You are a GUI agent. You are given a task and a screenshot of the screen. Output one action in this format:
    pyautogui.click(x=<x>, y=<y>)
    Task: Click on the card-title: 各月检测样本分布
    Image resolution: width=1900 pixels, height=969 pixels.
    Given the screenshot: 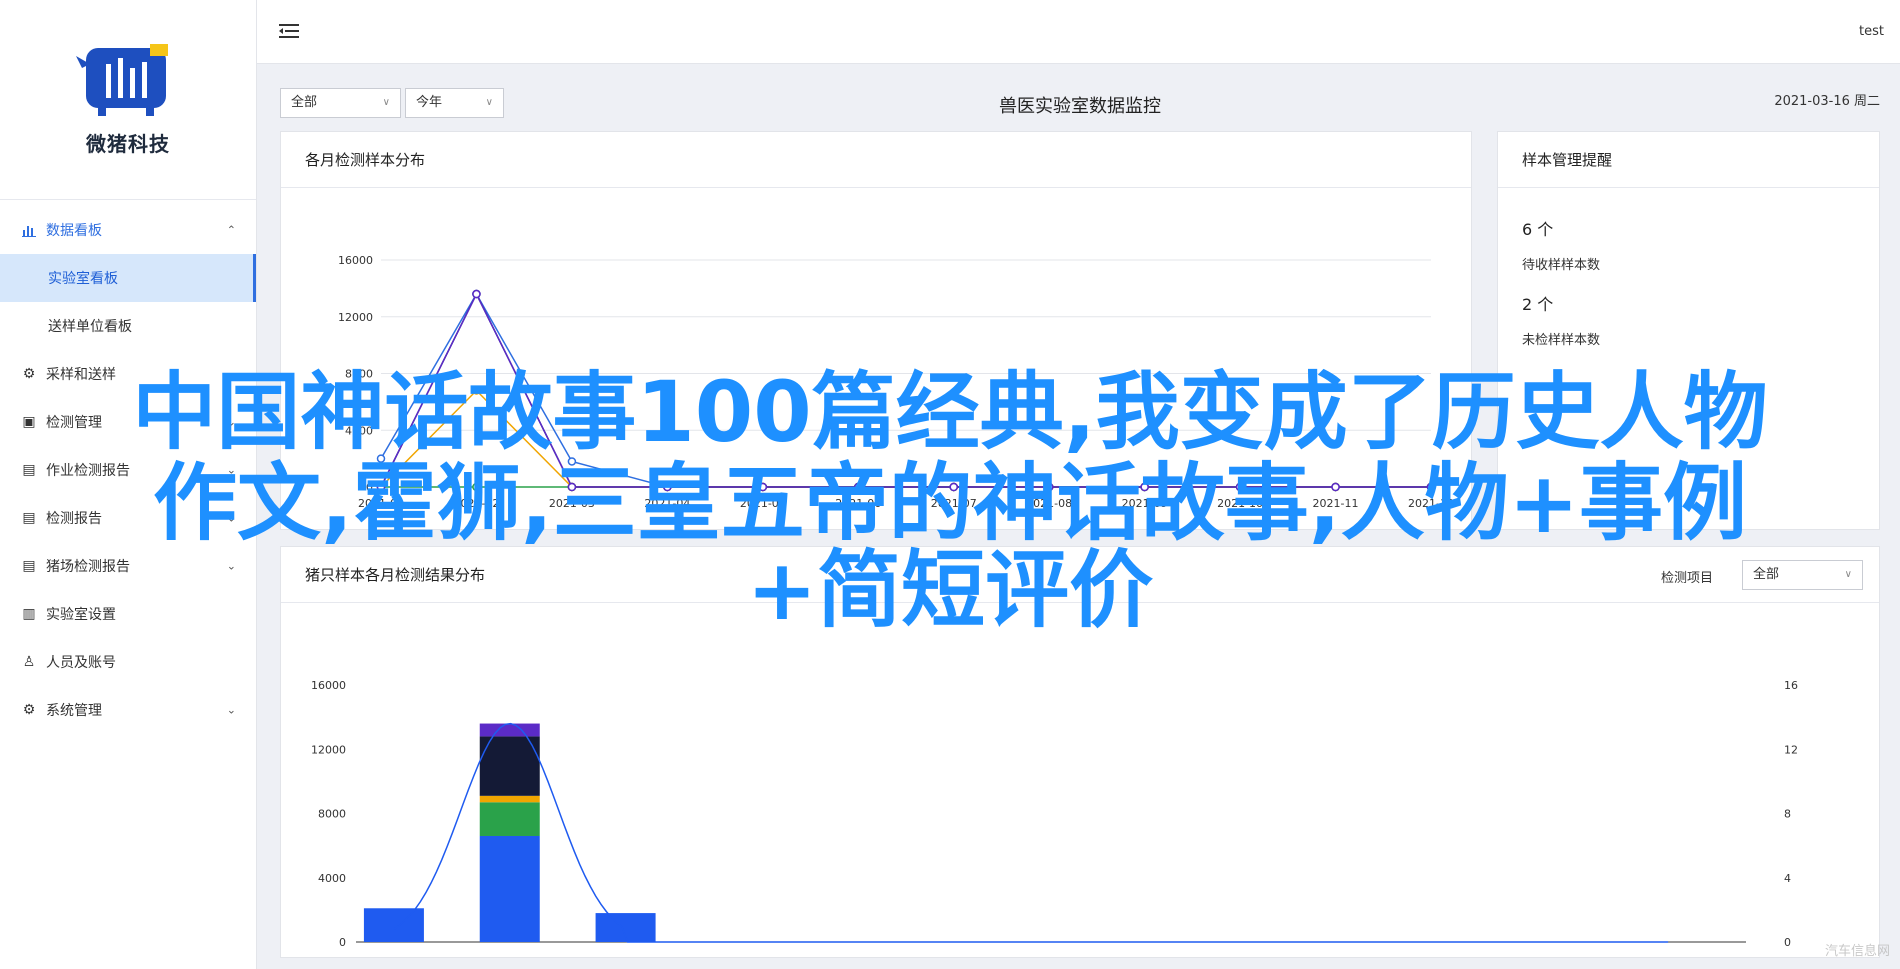 What is the action you would take?
    pyautogui.click(x=876, y=160)
    